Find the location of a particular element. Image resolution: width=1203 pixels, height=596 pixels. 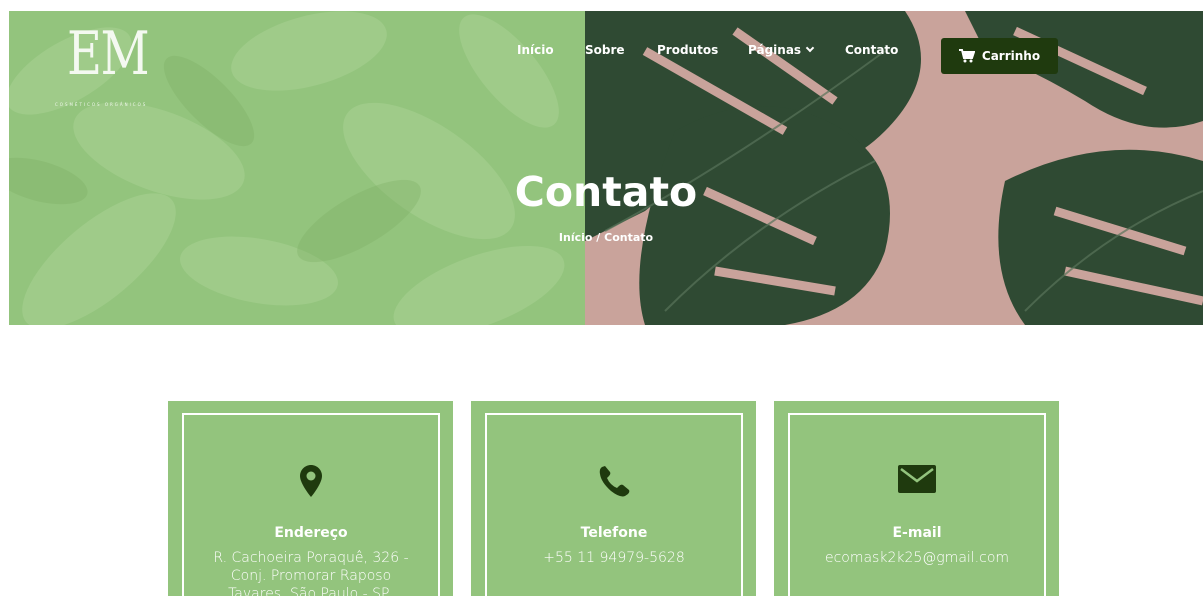

nav-item-contato: Contato is located at coordinates (871, 50).